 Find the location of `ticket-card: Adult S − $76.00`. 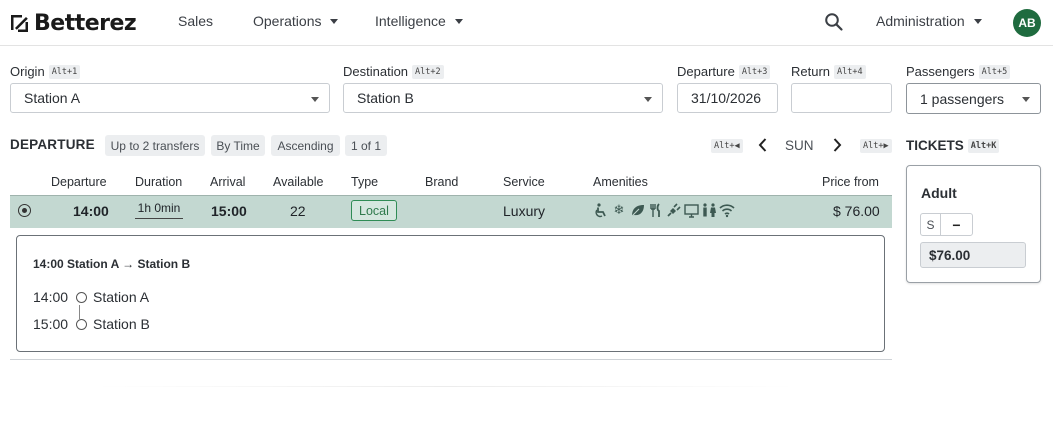

ticket-card: Adult S − $76.00 is located at coordinates (973, 224).